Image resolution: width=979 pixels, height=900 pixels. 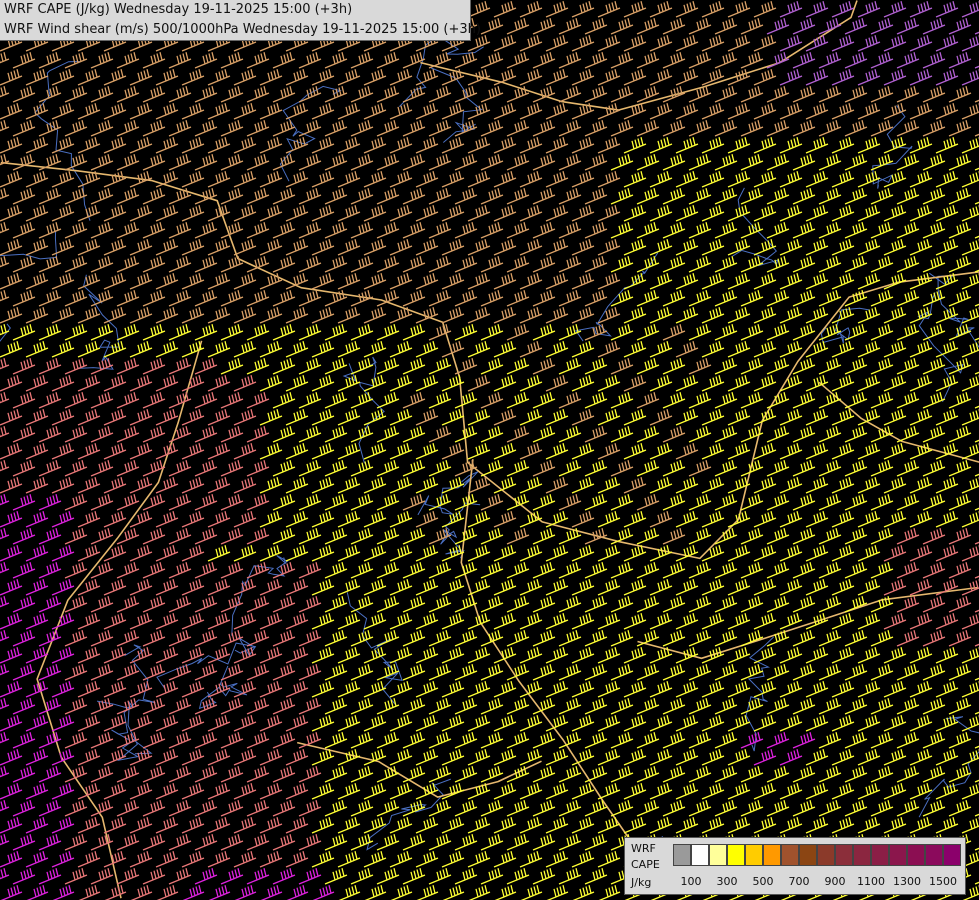 I want to click on legend-tick: 100, so click(x=691, y=881).